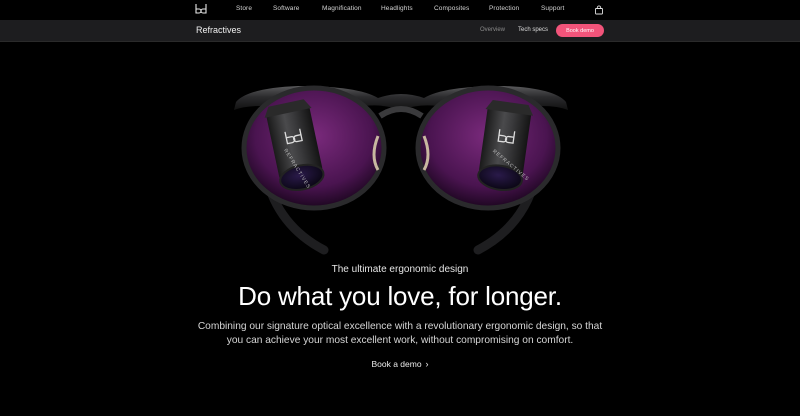 The width and height of the screenshot is (800, 416). I want to click on nav-item-software: Software, so click(286, 8).